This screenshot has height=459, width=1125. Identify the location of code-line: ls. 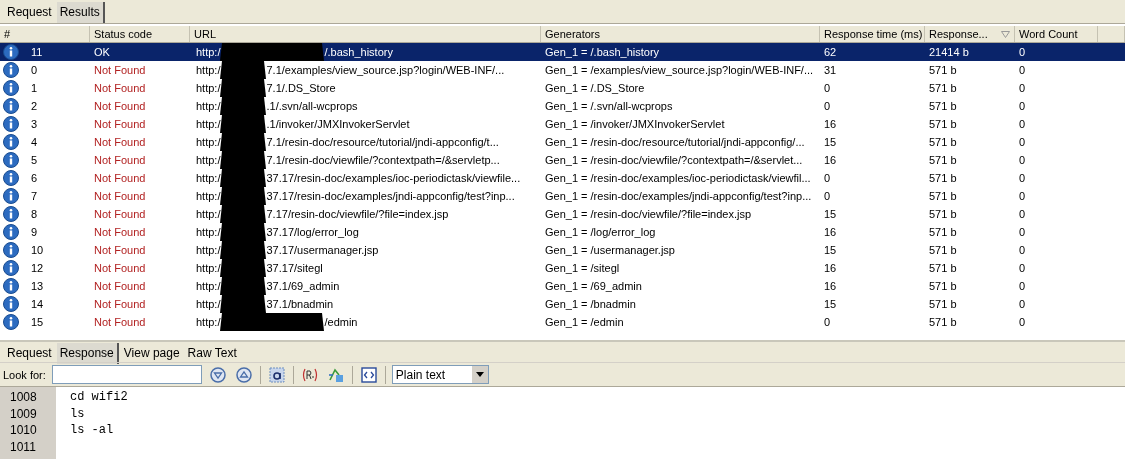
(78, 414).